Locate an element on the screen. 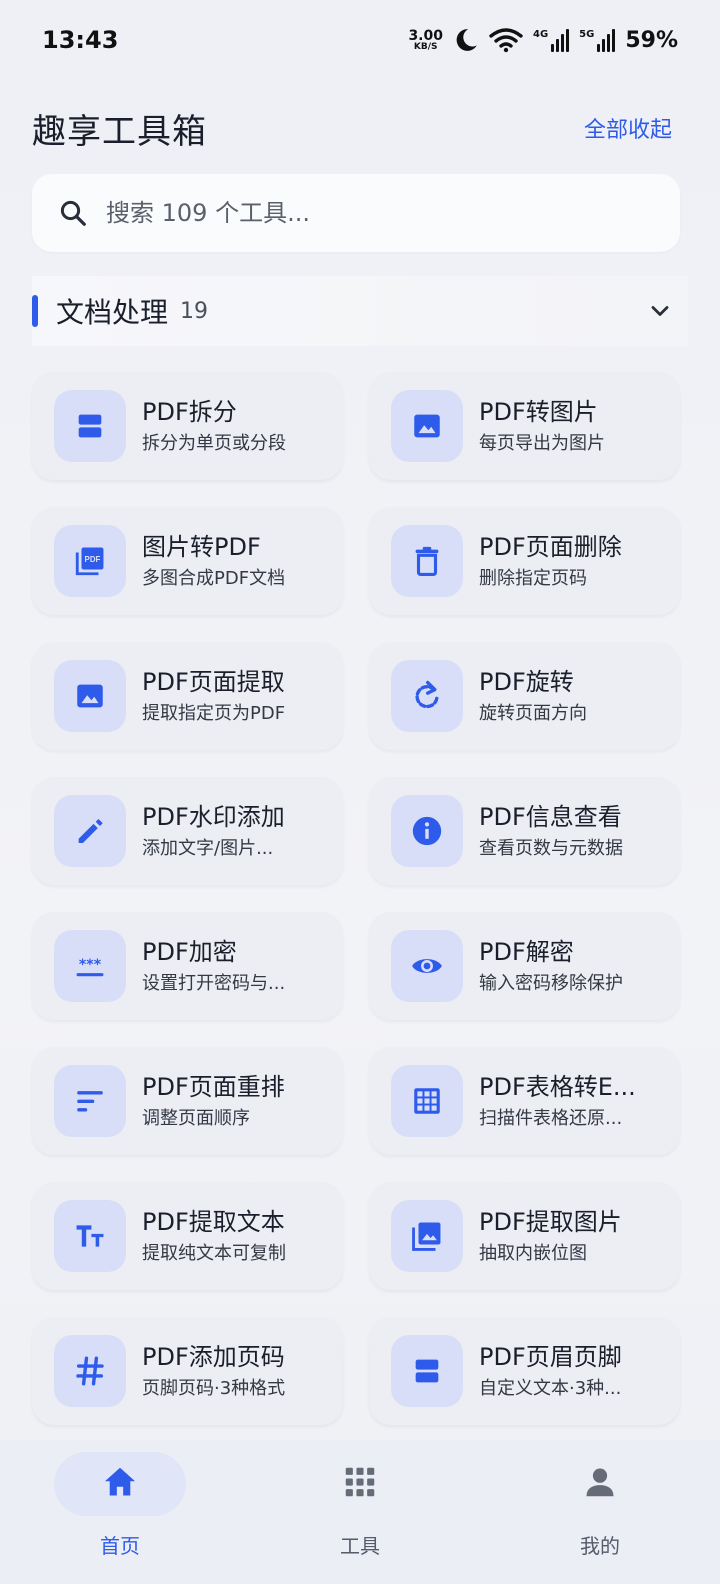 The width and height of the screenshot is (720, 1584). tool-card: PDF添加页码页脚页码·3种格式 is located at coordinates (187, 1371).